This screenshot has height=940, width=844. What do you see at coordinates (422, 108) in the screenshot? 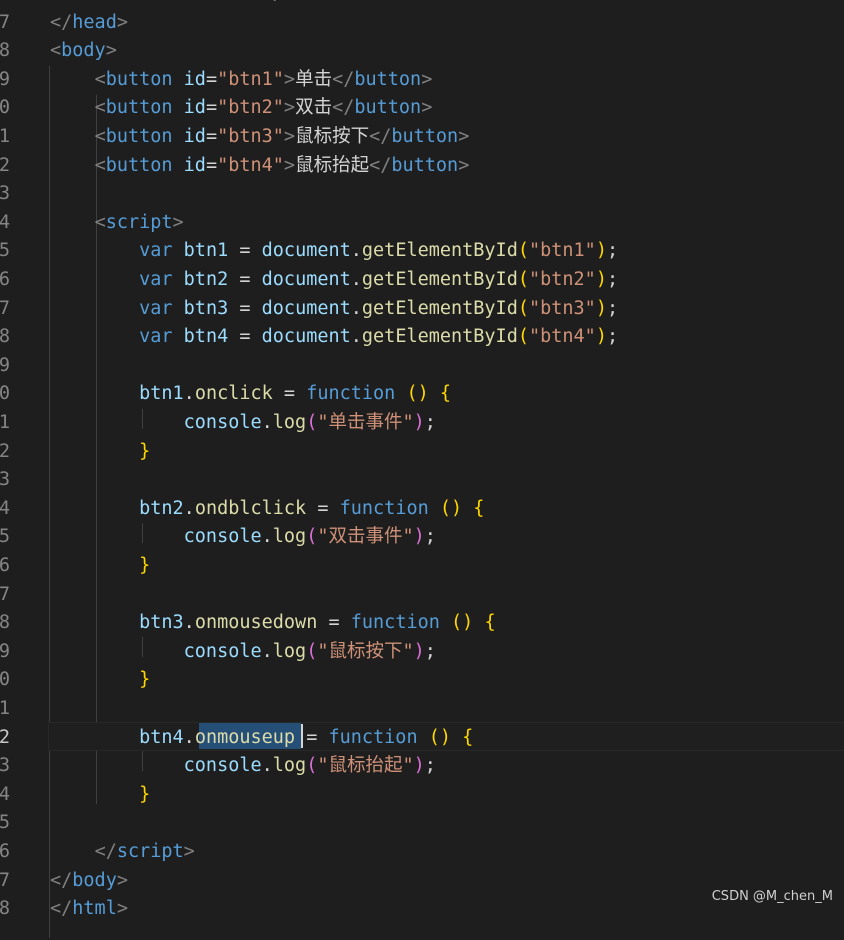
I see `code-line: 0 <button id="btn2">双击</button>` at bounding box center [422, 108].